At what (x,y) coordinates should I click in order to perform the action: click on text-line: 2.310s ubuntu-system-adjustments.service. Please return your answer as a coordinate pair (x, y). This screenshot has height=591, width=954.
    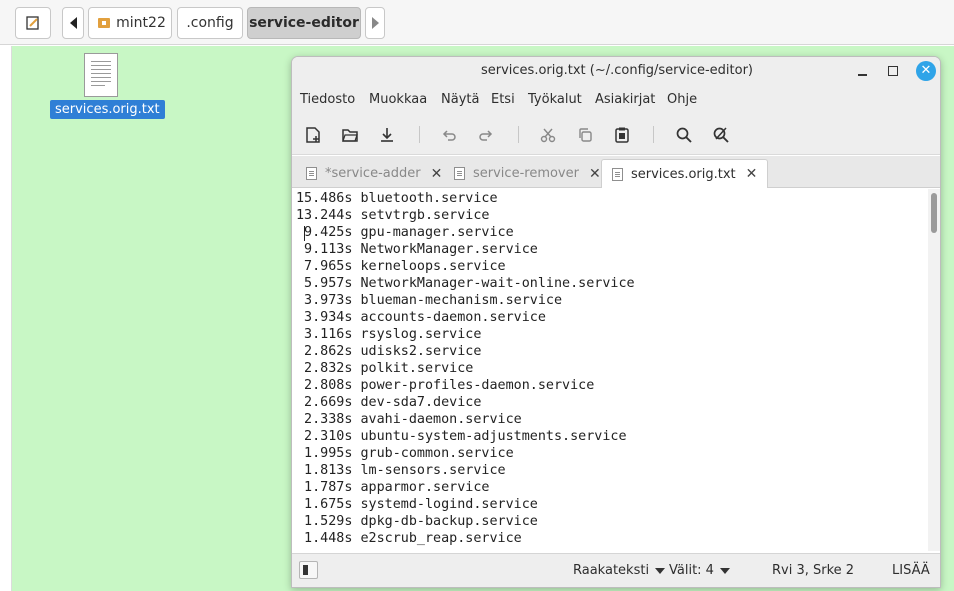
    Looking at the image, I should click on (461, 436).